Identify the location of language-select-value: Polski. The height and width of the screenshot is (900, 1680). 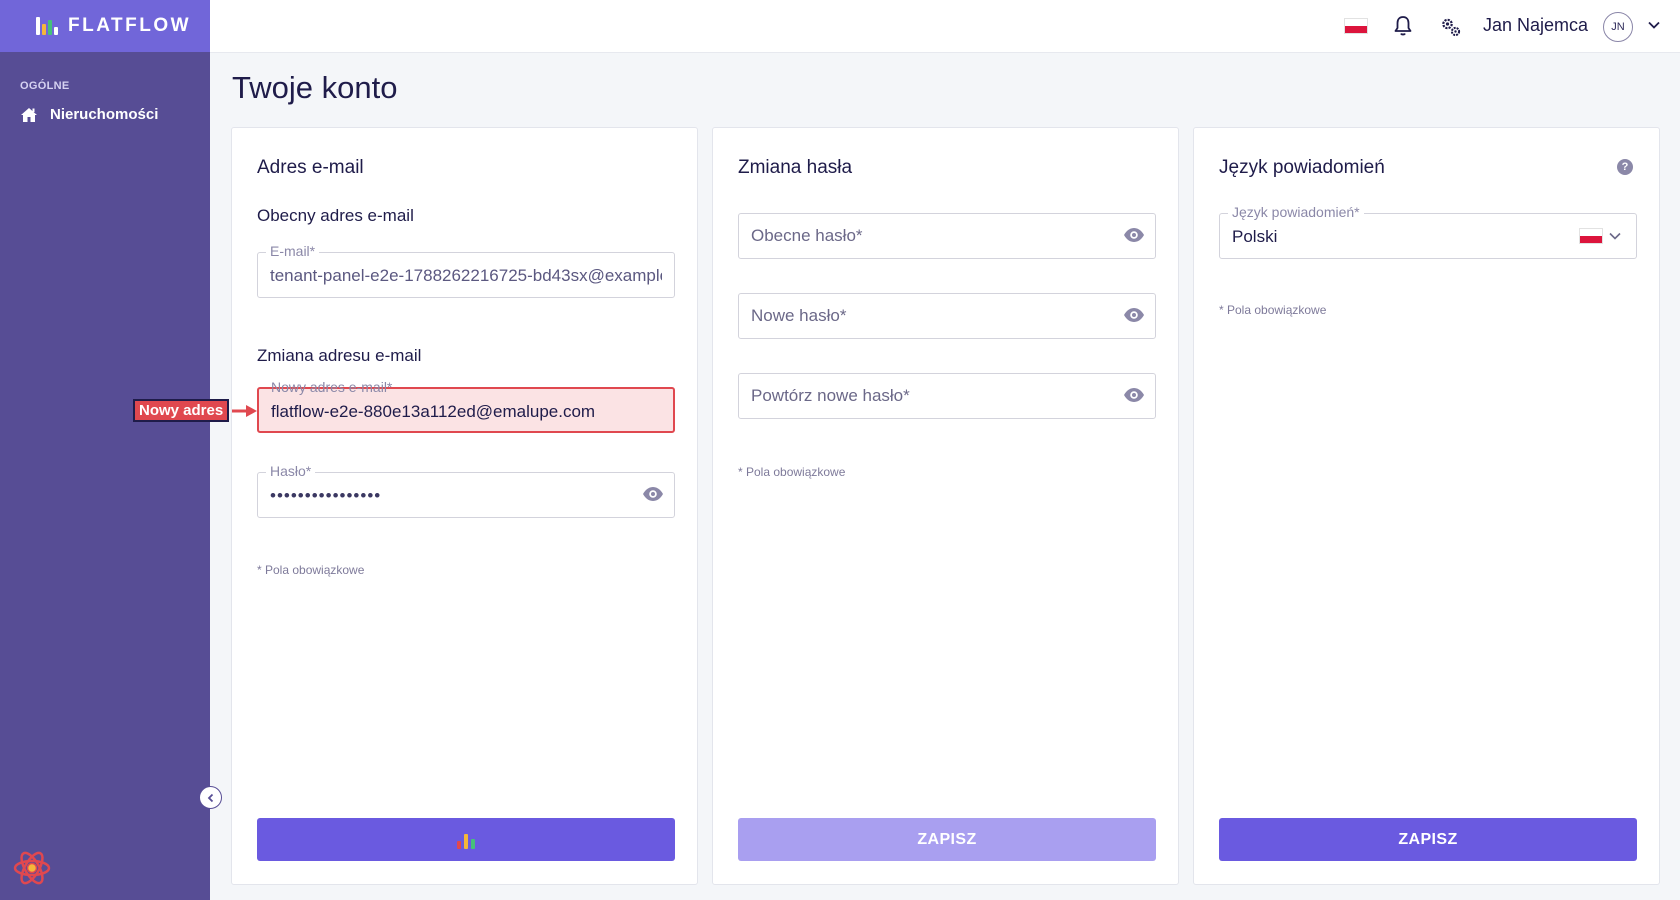
(1255, 236).